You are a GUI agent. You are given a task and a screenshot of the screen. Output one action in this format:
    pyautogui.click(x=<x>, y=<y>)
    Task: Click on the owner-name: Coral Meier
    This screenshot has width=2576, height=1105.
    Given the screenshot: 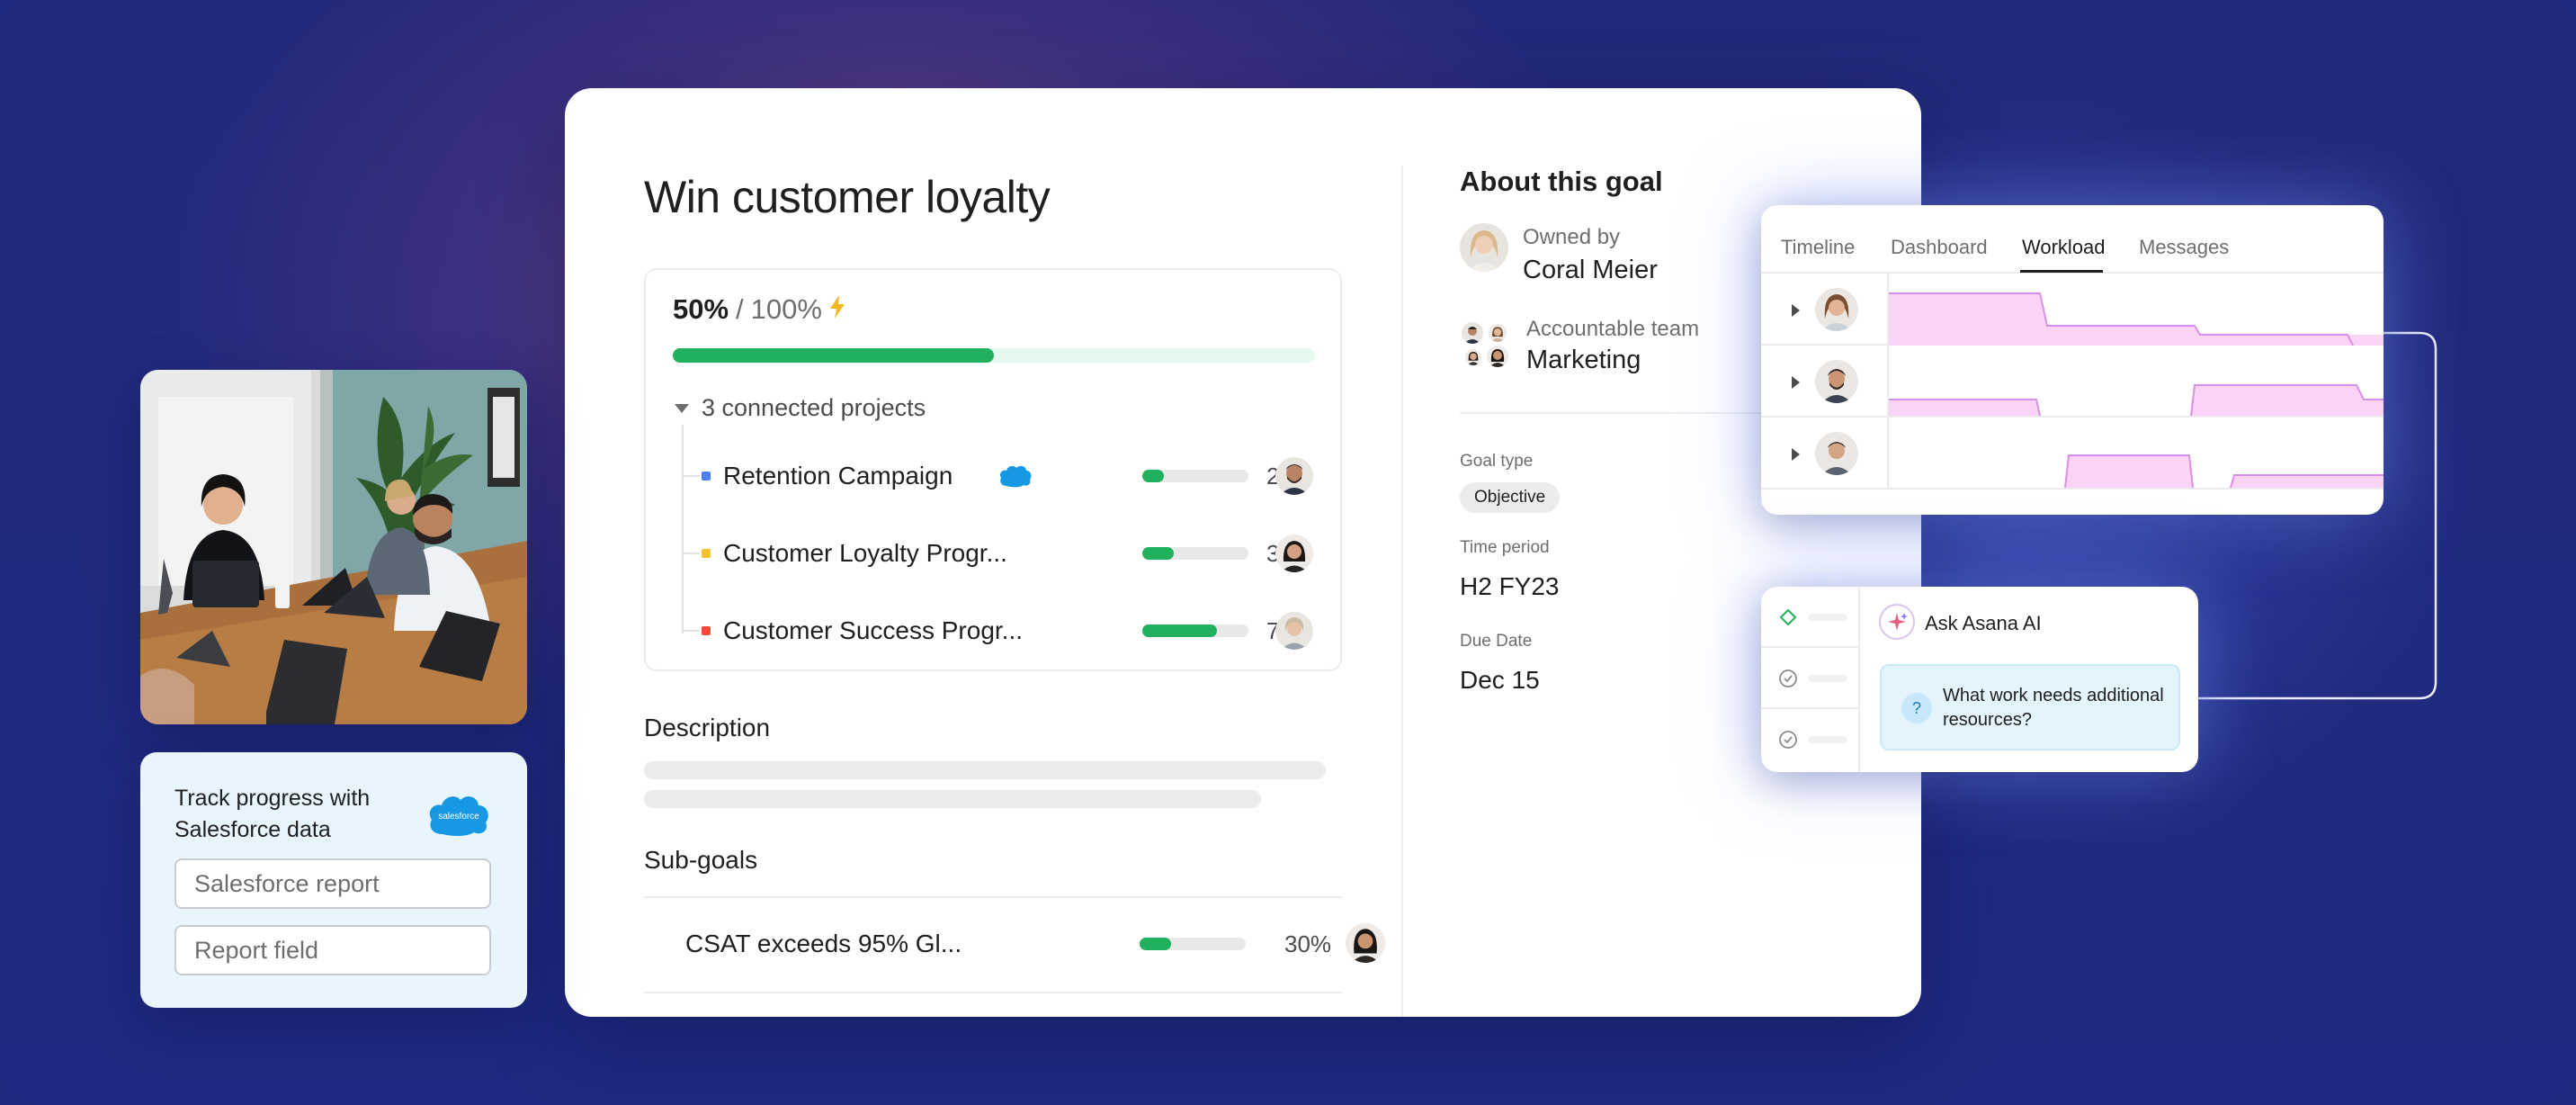 What is the action you would take?
    pyautogui.click(x=1590, y=270)
    